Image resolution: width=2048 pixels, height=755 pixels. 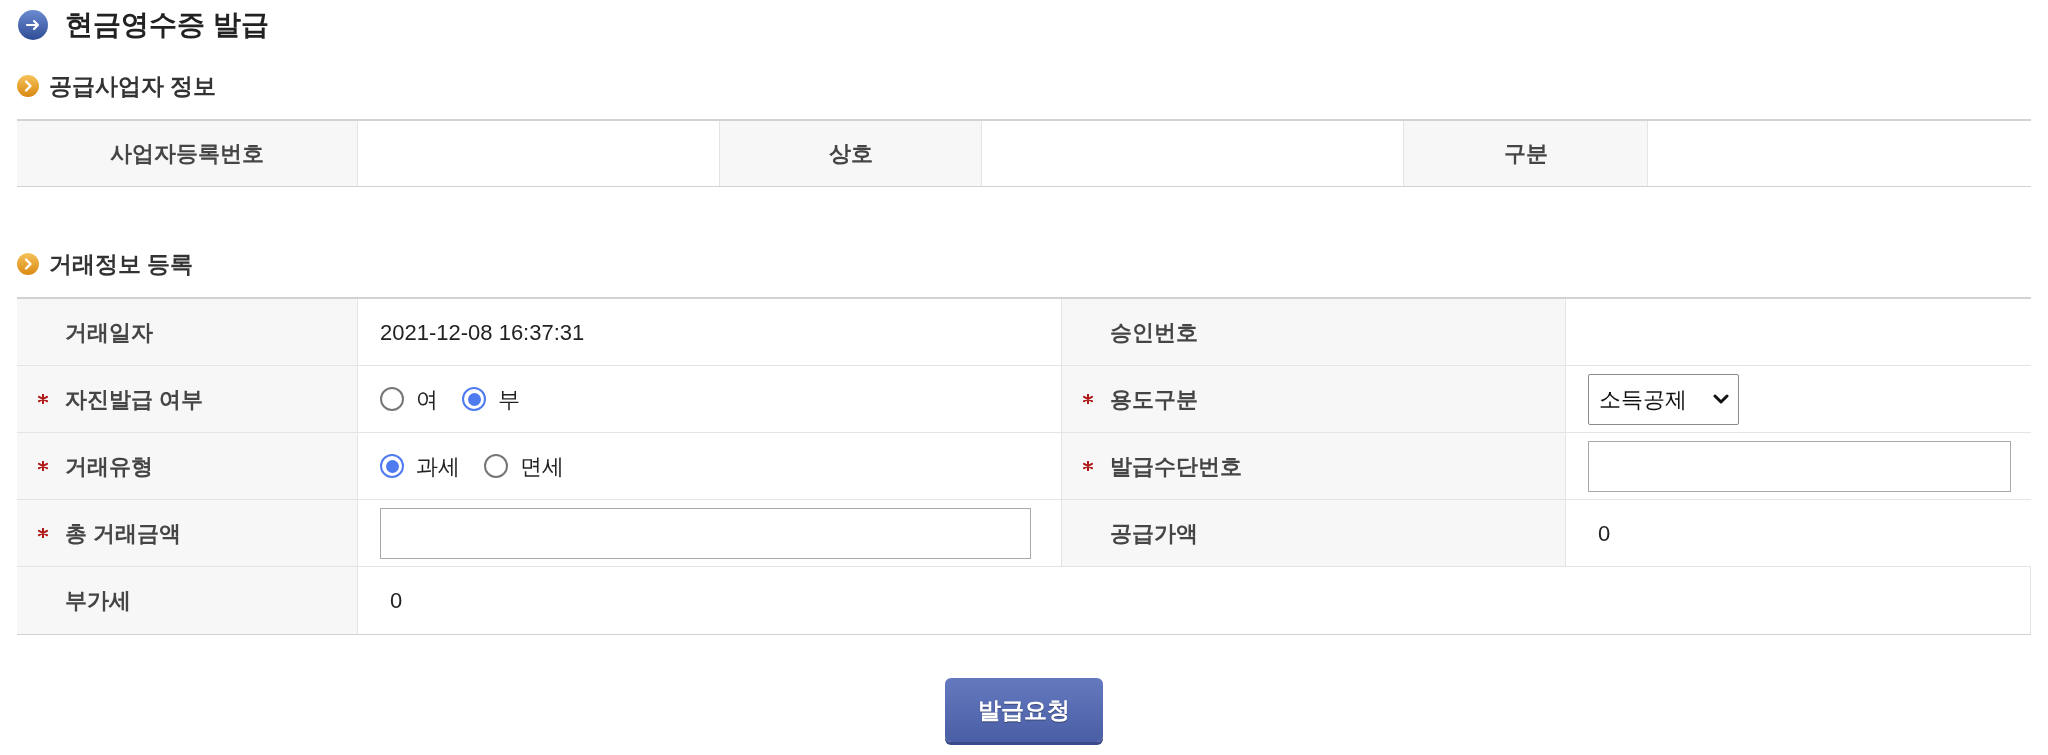 I want to click on chevron-down-icon, so click(x=1721, y=399).